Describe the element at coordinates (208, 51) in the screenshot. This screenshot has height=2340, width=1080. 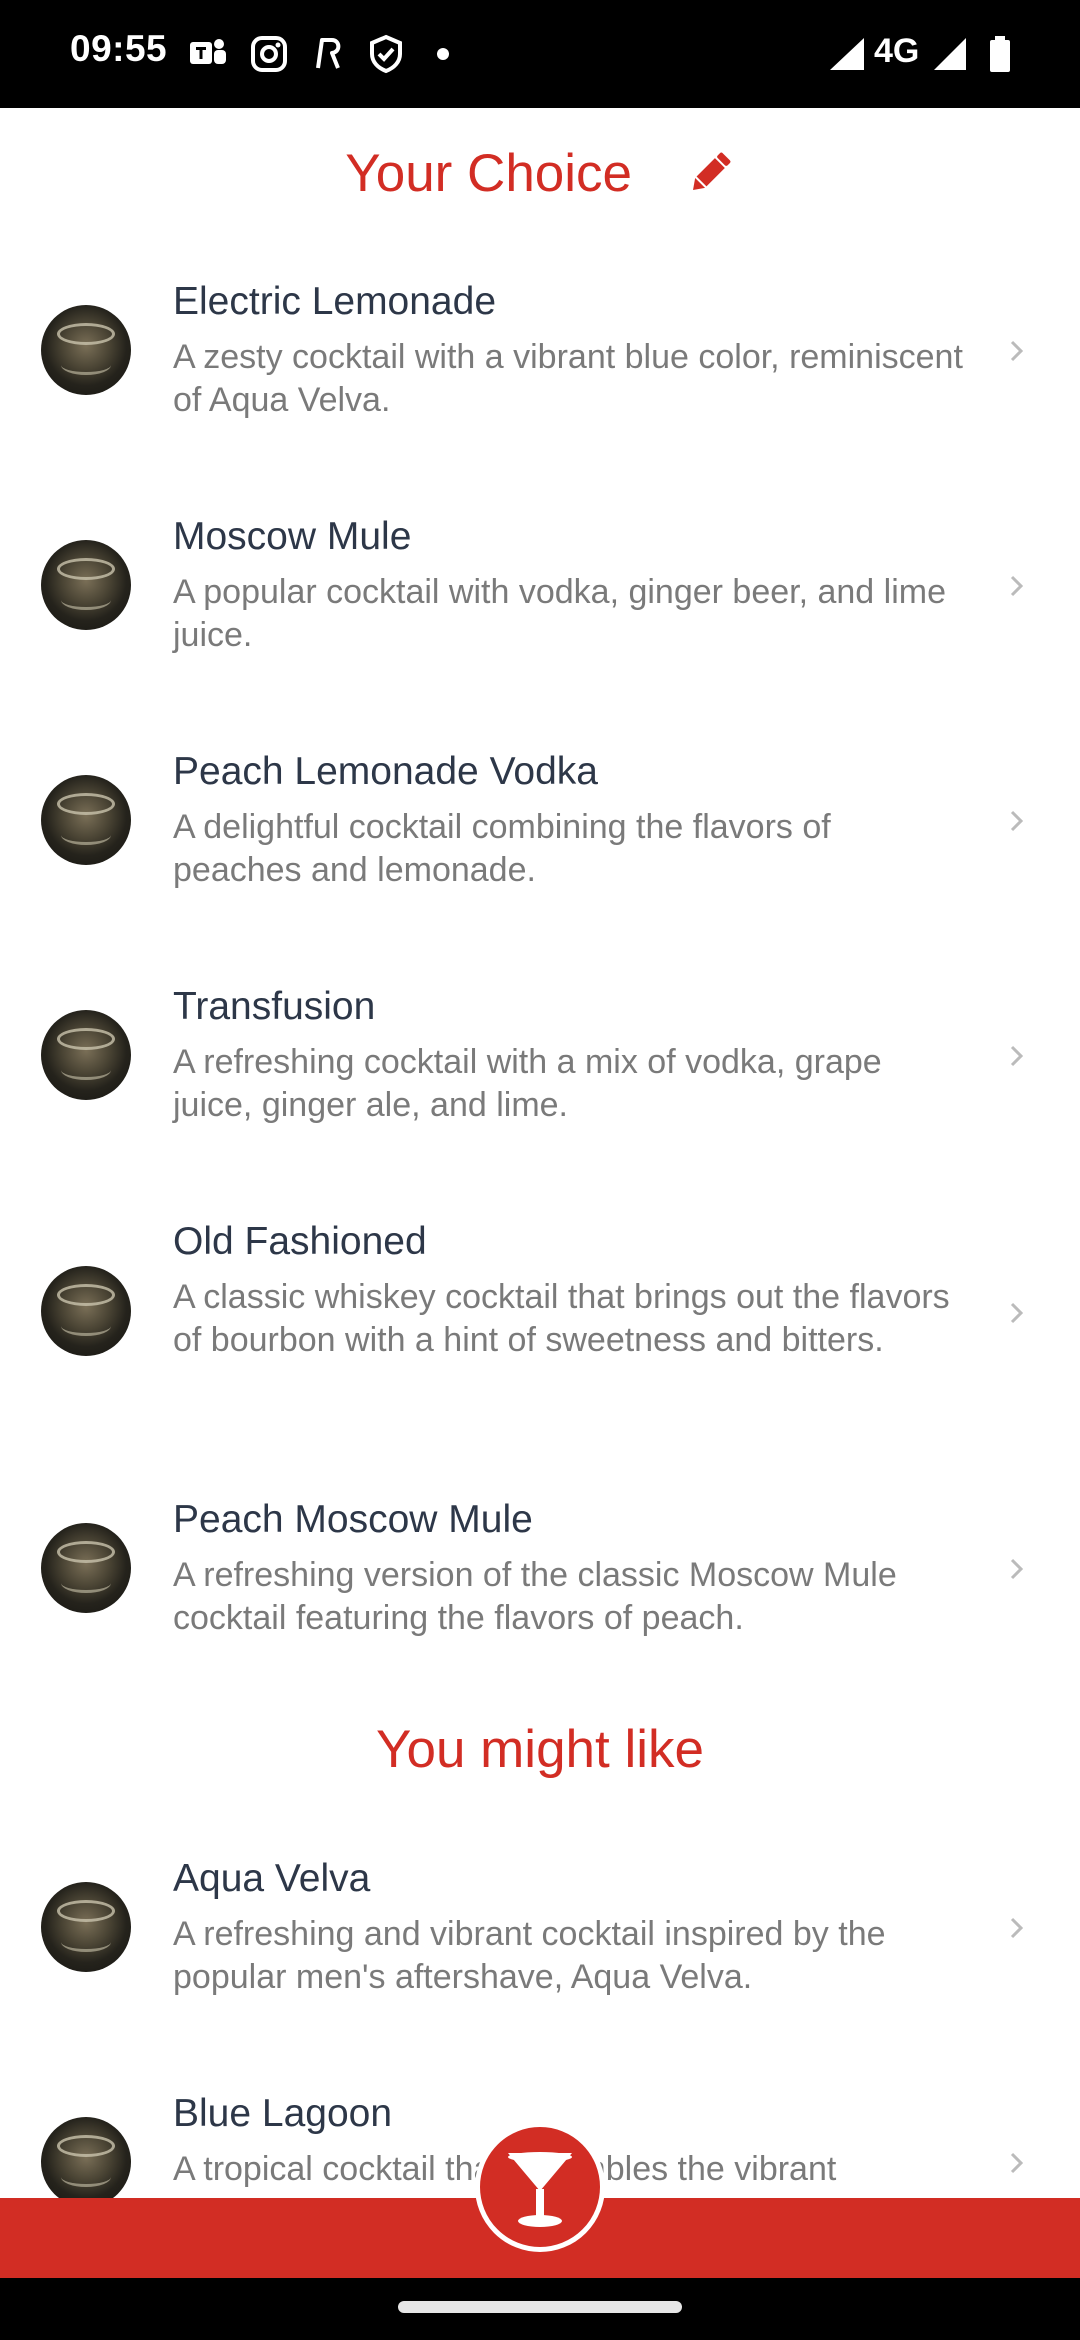
I see `teams-icon` at that location.